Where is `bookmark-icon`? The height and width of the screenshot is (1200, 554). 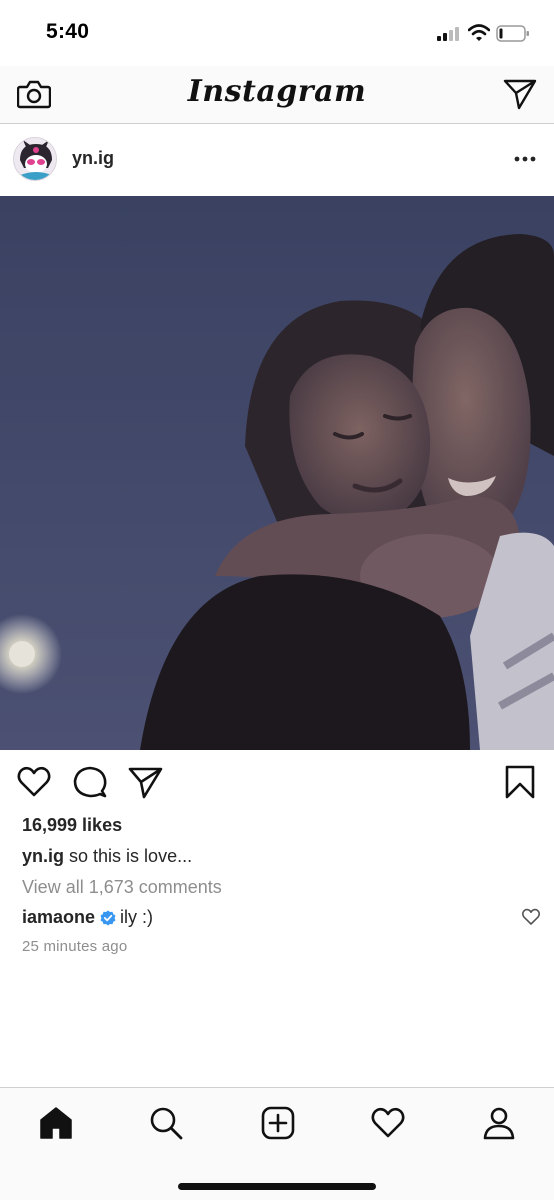 bookmark-icon is located at coordinates (520, 782).